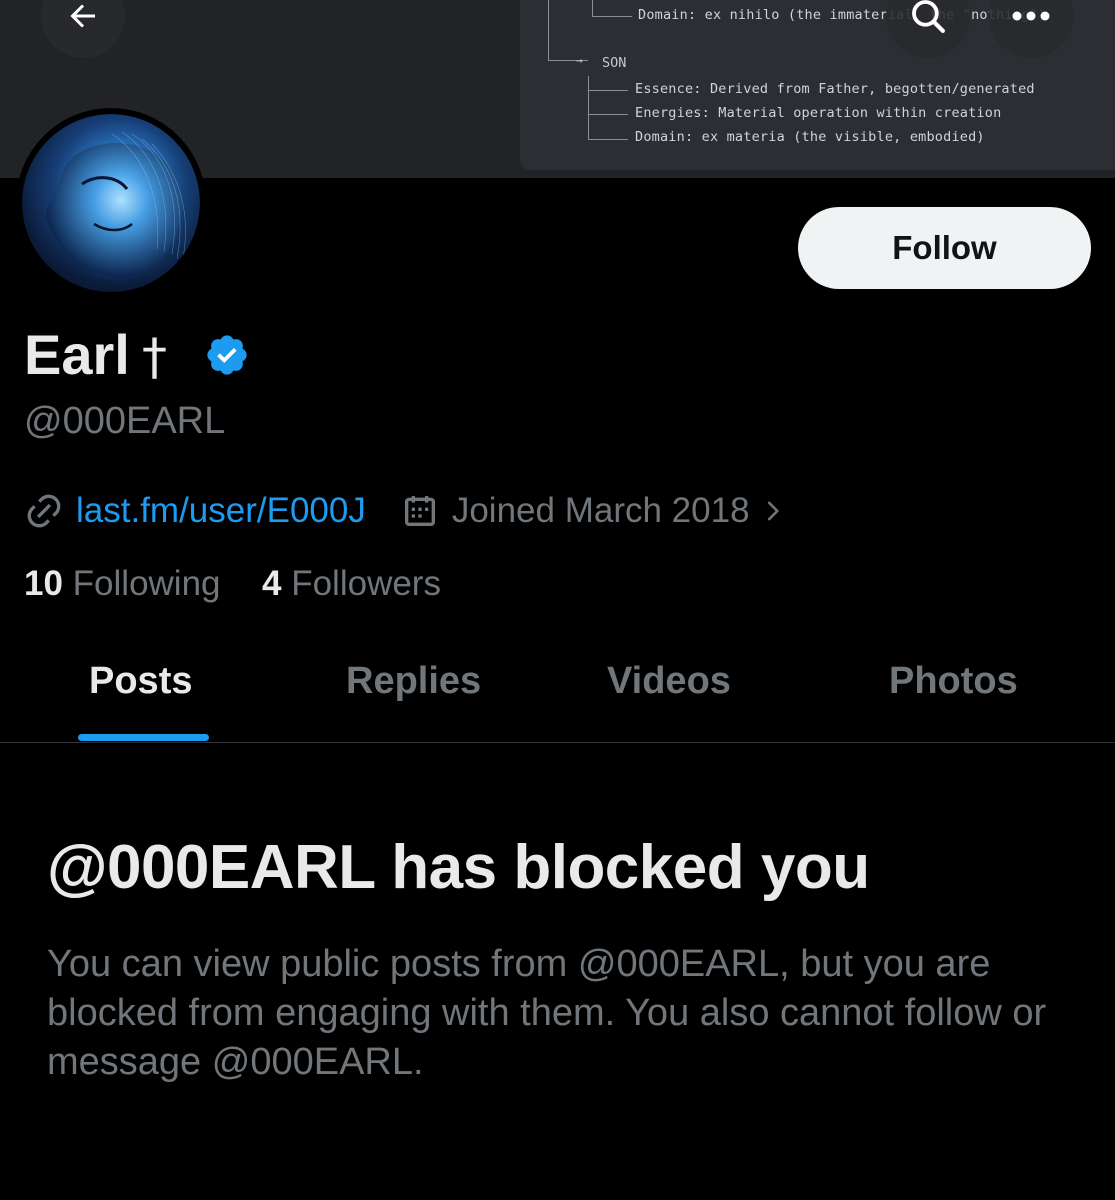 The image size is (1115, 1200). What do you see at coordinates (116, 206) in the screenshot?
I see `avatar-face-image` at bounding box center [116, 206].